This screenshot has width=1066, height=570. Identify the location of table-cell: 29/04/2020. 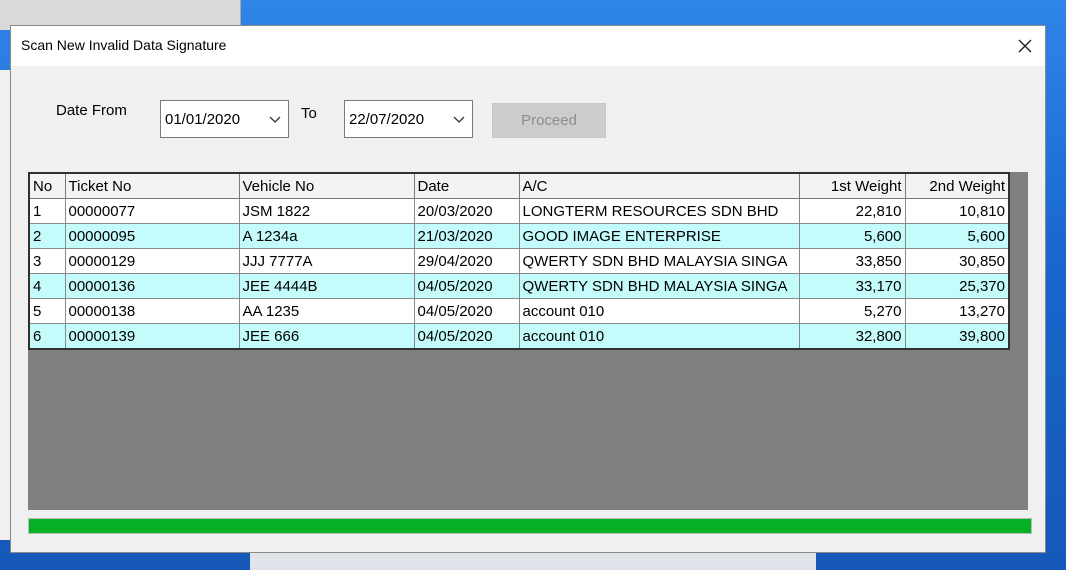
(466, 261).